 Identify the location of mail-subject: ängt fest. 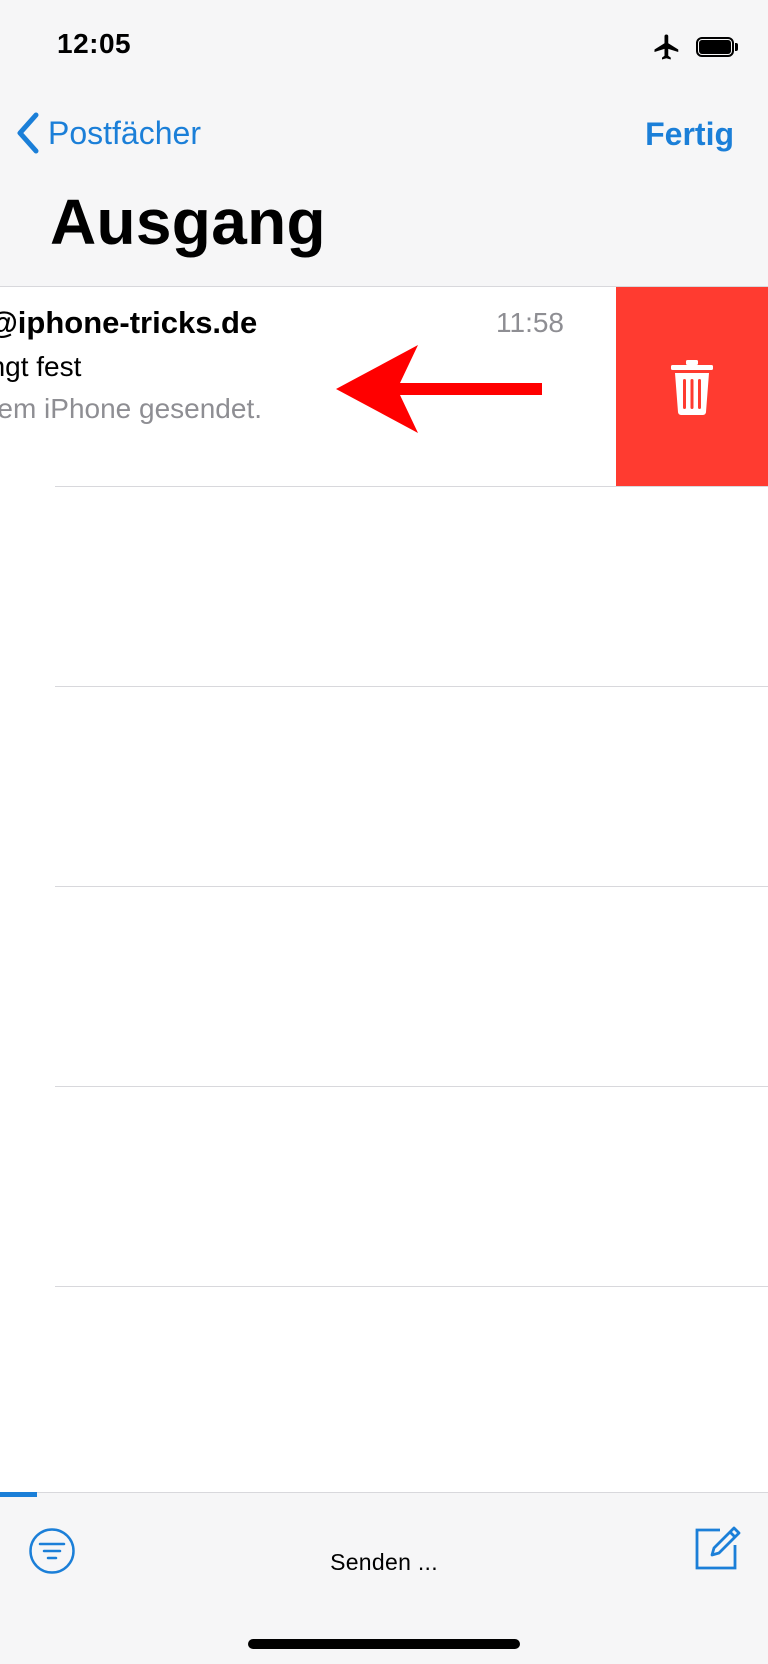
(41, 366).